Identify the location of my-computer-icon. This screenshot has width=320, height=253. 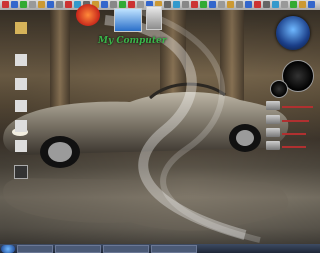
(128, 20).